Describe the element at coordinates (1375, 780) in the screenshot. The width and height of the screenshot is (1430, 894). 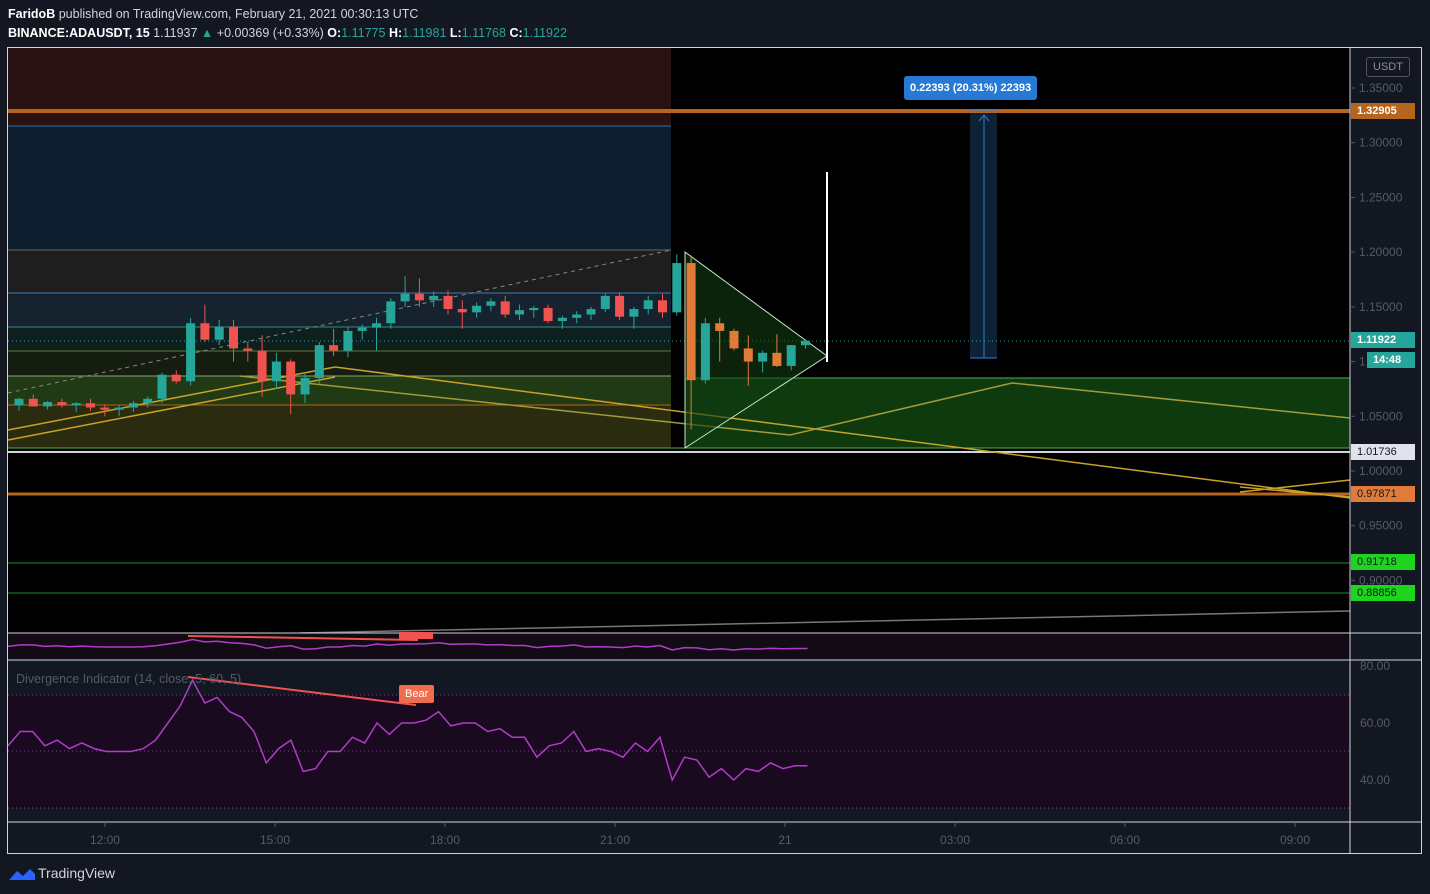
I see `osc-tick-label: 40.00` at that location.